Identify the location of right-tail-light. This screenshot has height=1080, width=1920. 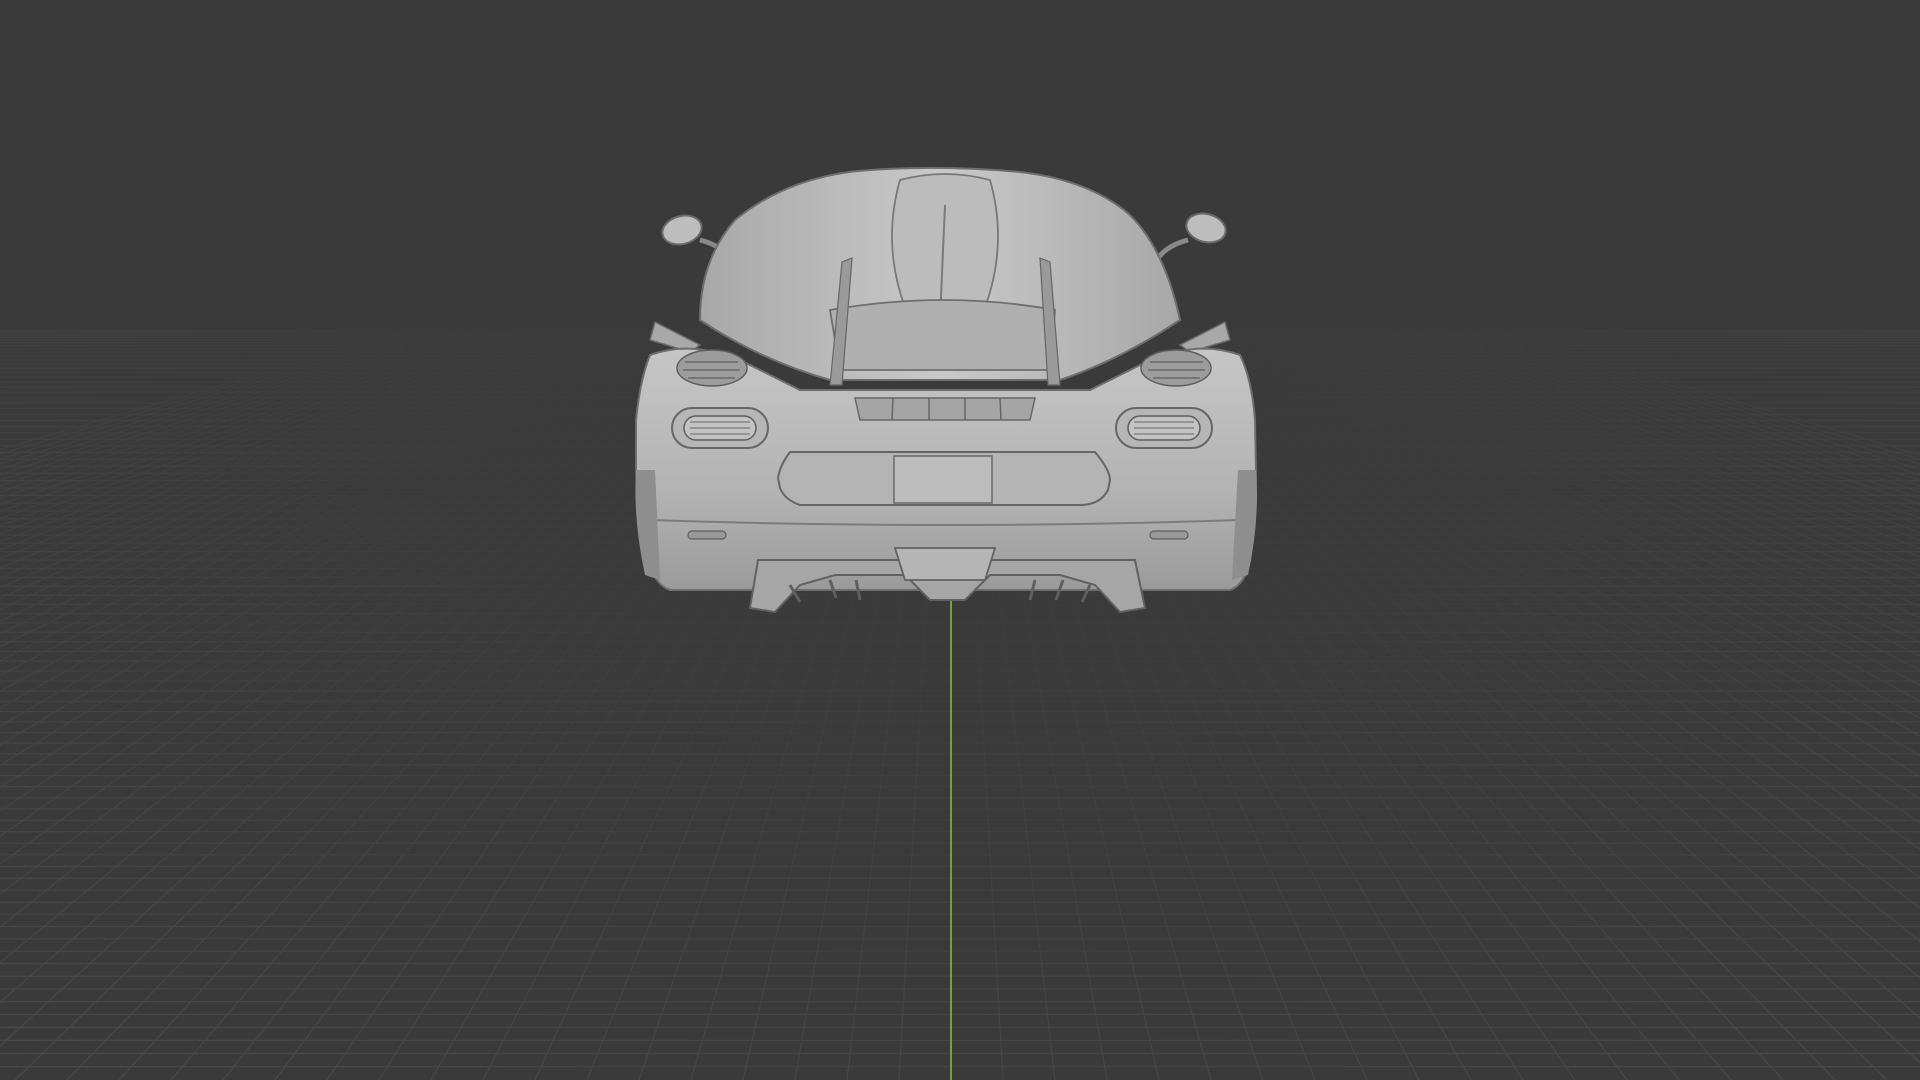
(1164, 428).